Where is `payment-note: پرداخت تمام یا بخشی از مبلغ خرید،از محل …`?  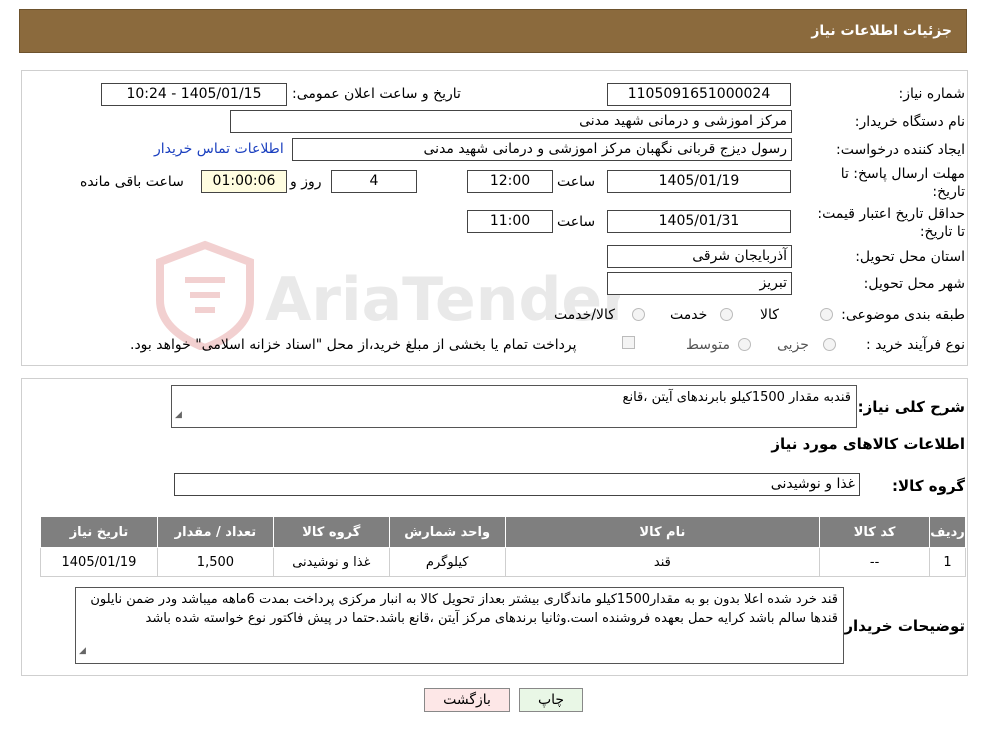 payment-note: پرداخت تمام یا بخشی از مبلغ خرید،از محل … is located at coordinates (353, 345).